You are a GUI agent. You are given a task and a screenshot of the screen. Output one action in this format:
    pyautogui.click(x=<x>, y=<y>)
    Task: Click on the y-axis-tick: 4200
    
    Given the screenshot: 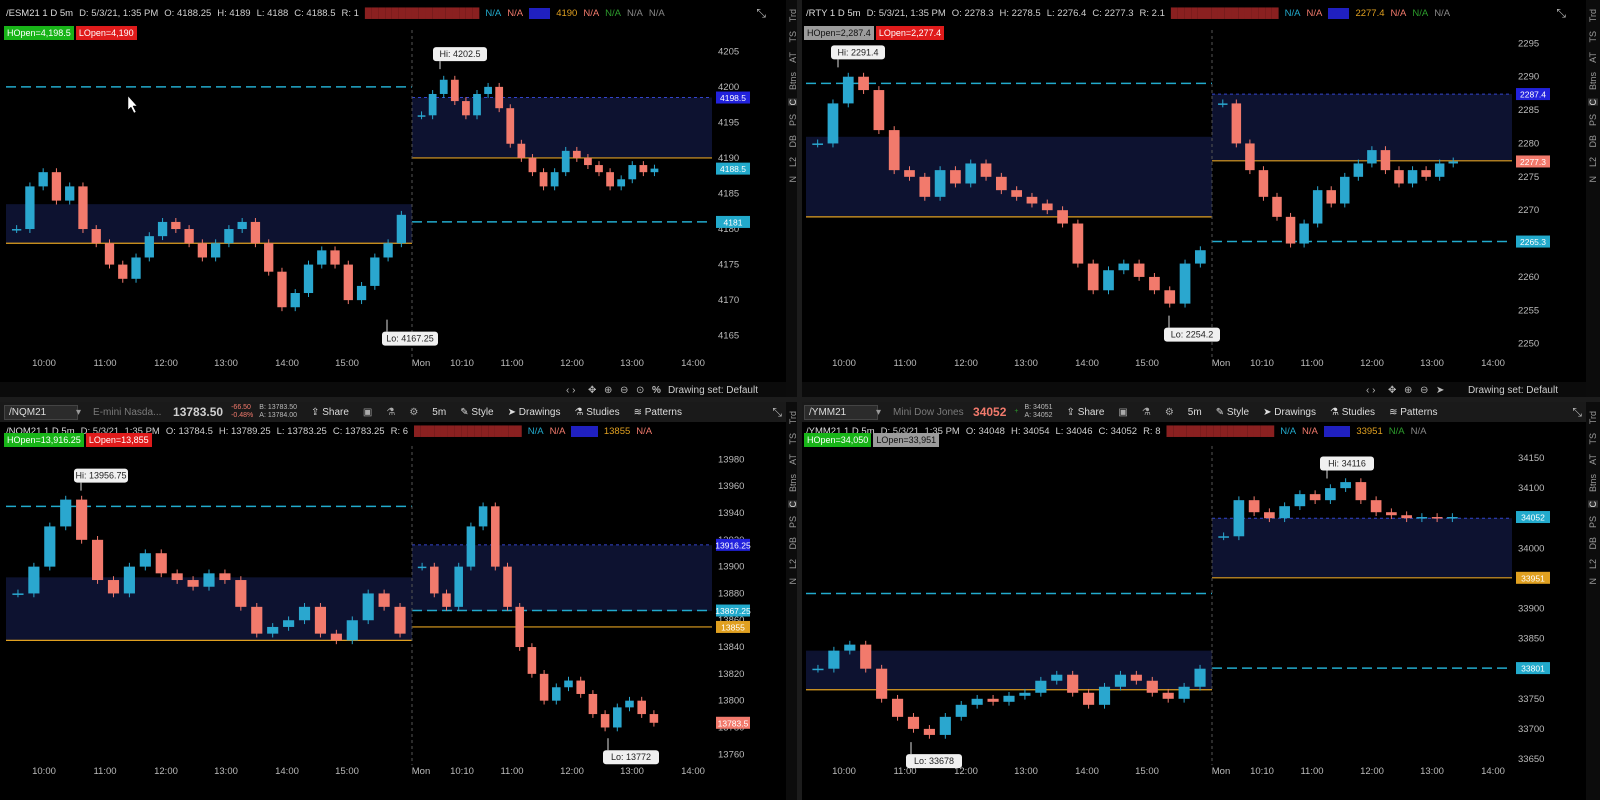 What is the action you would take?
    pyautogui.click(x=728, y=87)
    